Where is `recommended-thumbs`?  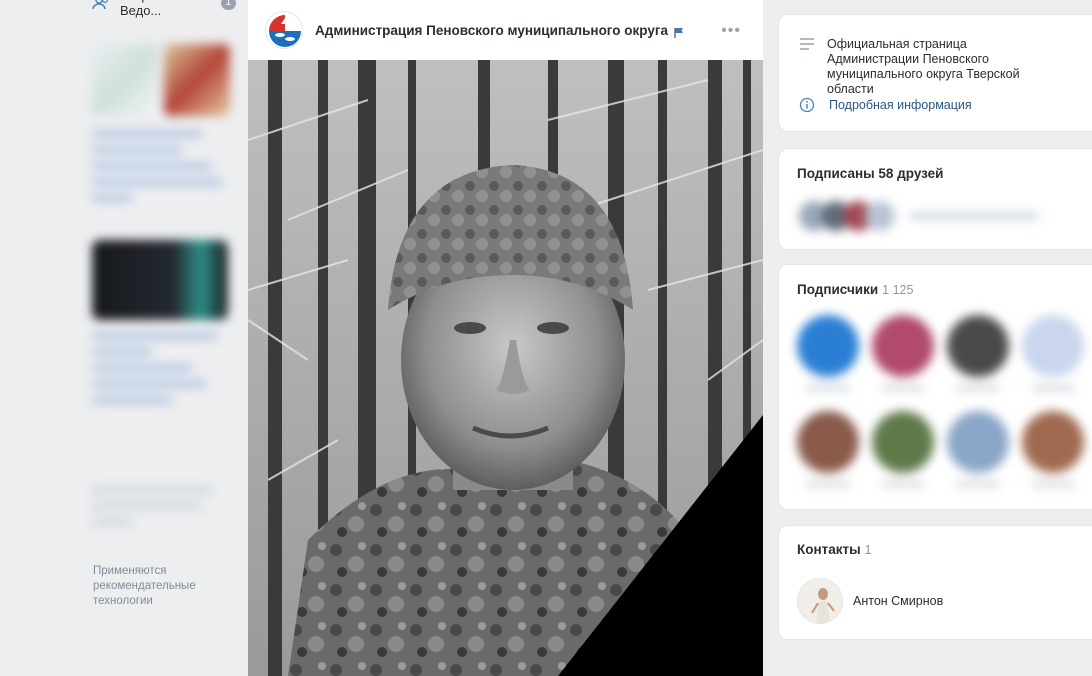
recommended-thumbs is located at coordinates (161, 80).